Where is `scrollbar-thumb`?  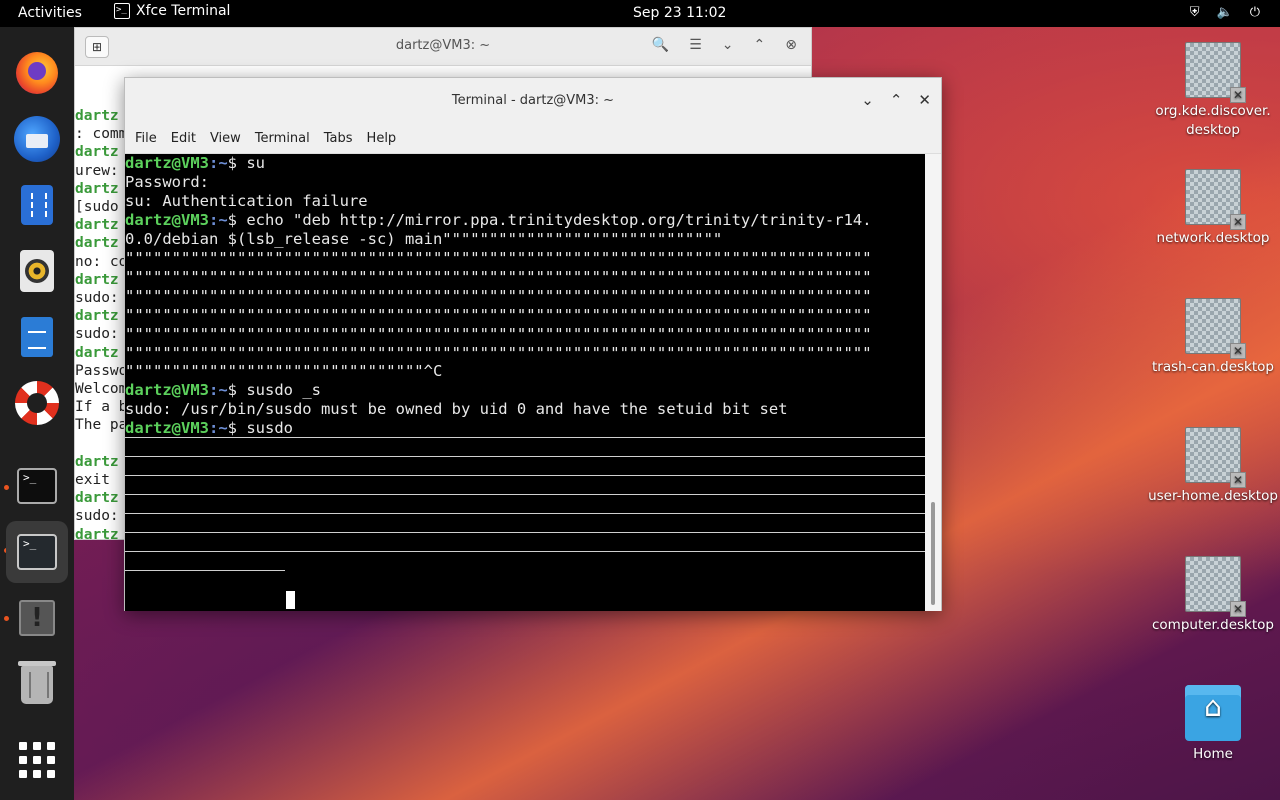
scrollbar-thumb is located at coordinates (933, 553).